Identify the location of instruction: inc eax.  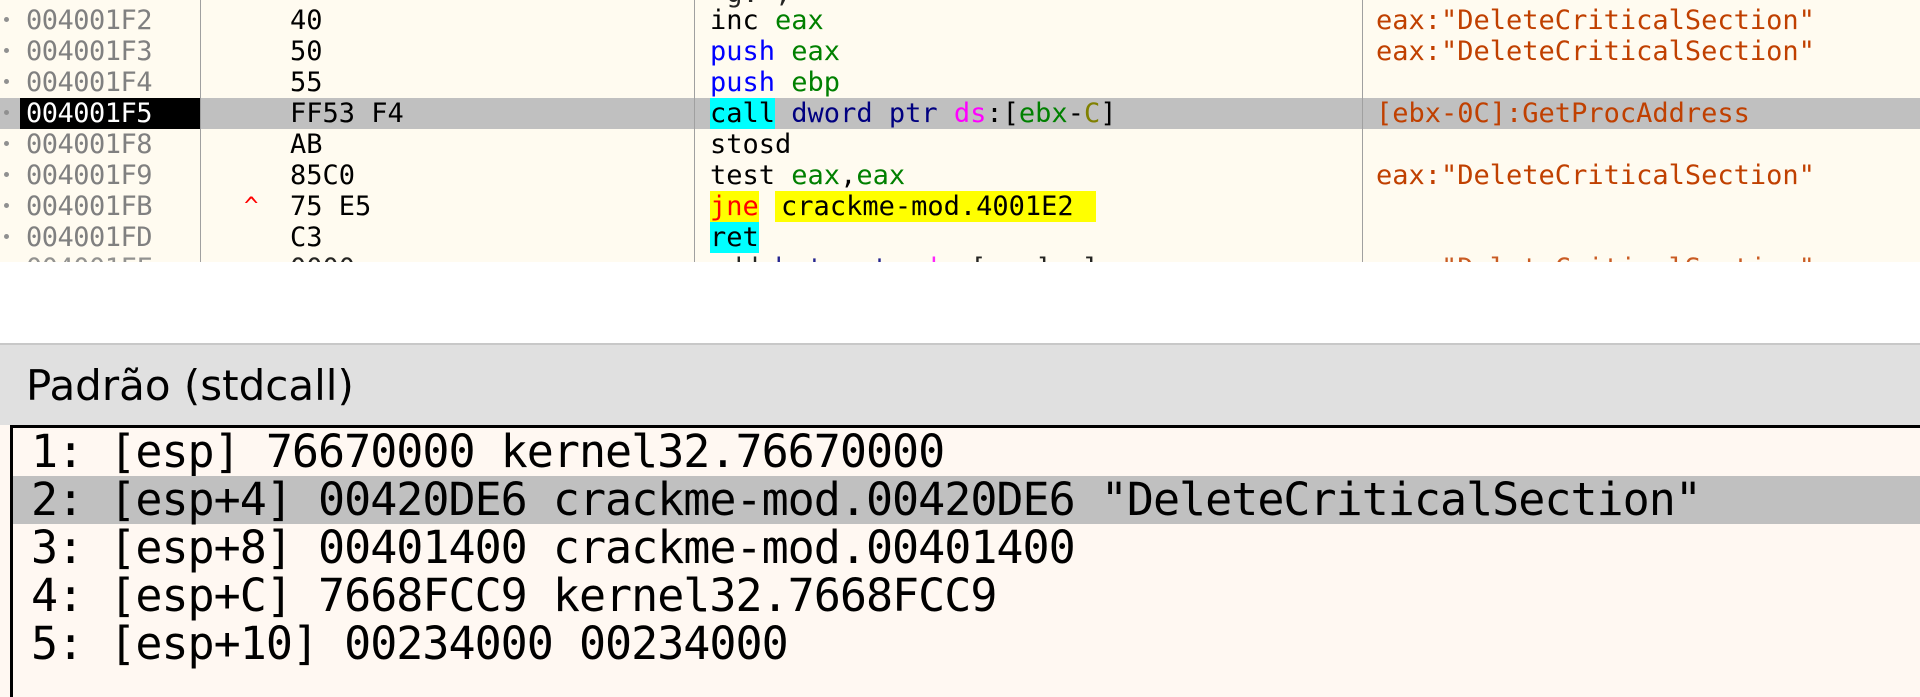
(767, 20).